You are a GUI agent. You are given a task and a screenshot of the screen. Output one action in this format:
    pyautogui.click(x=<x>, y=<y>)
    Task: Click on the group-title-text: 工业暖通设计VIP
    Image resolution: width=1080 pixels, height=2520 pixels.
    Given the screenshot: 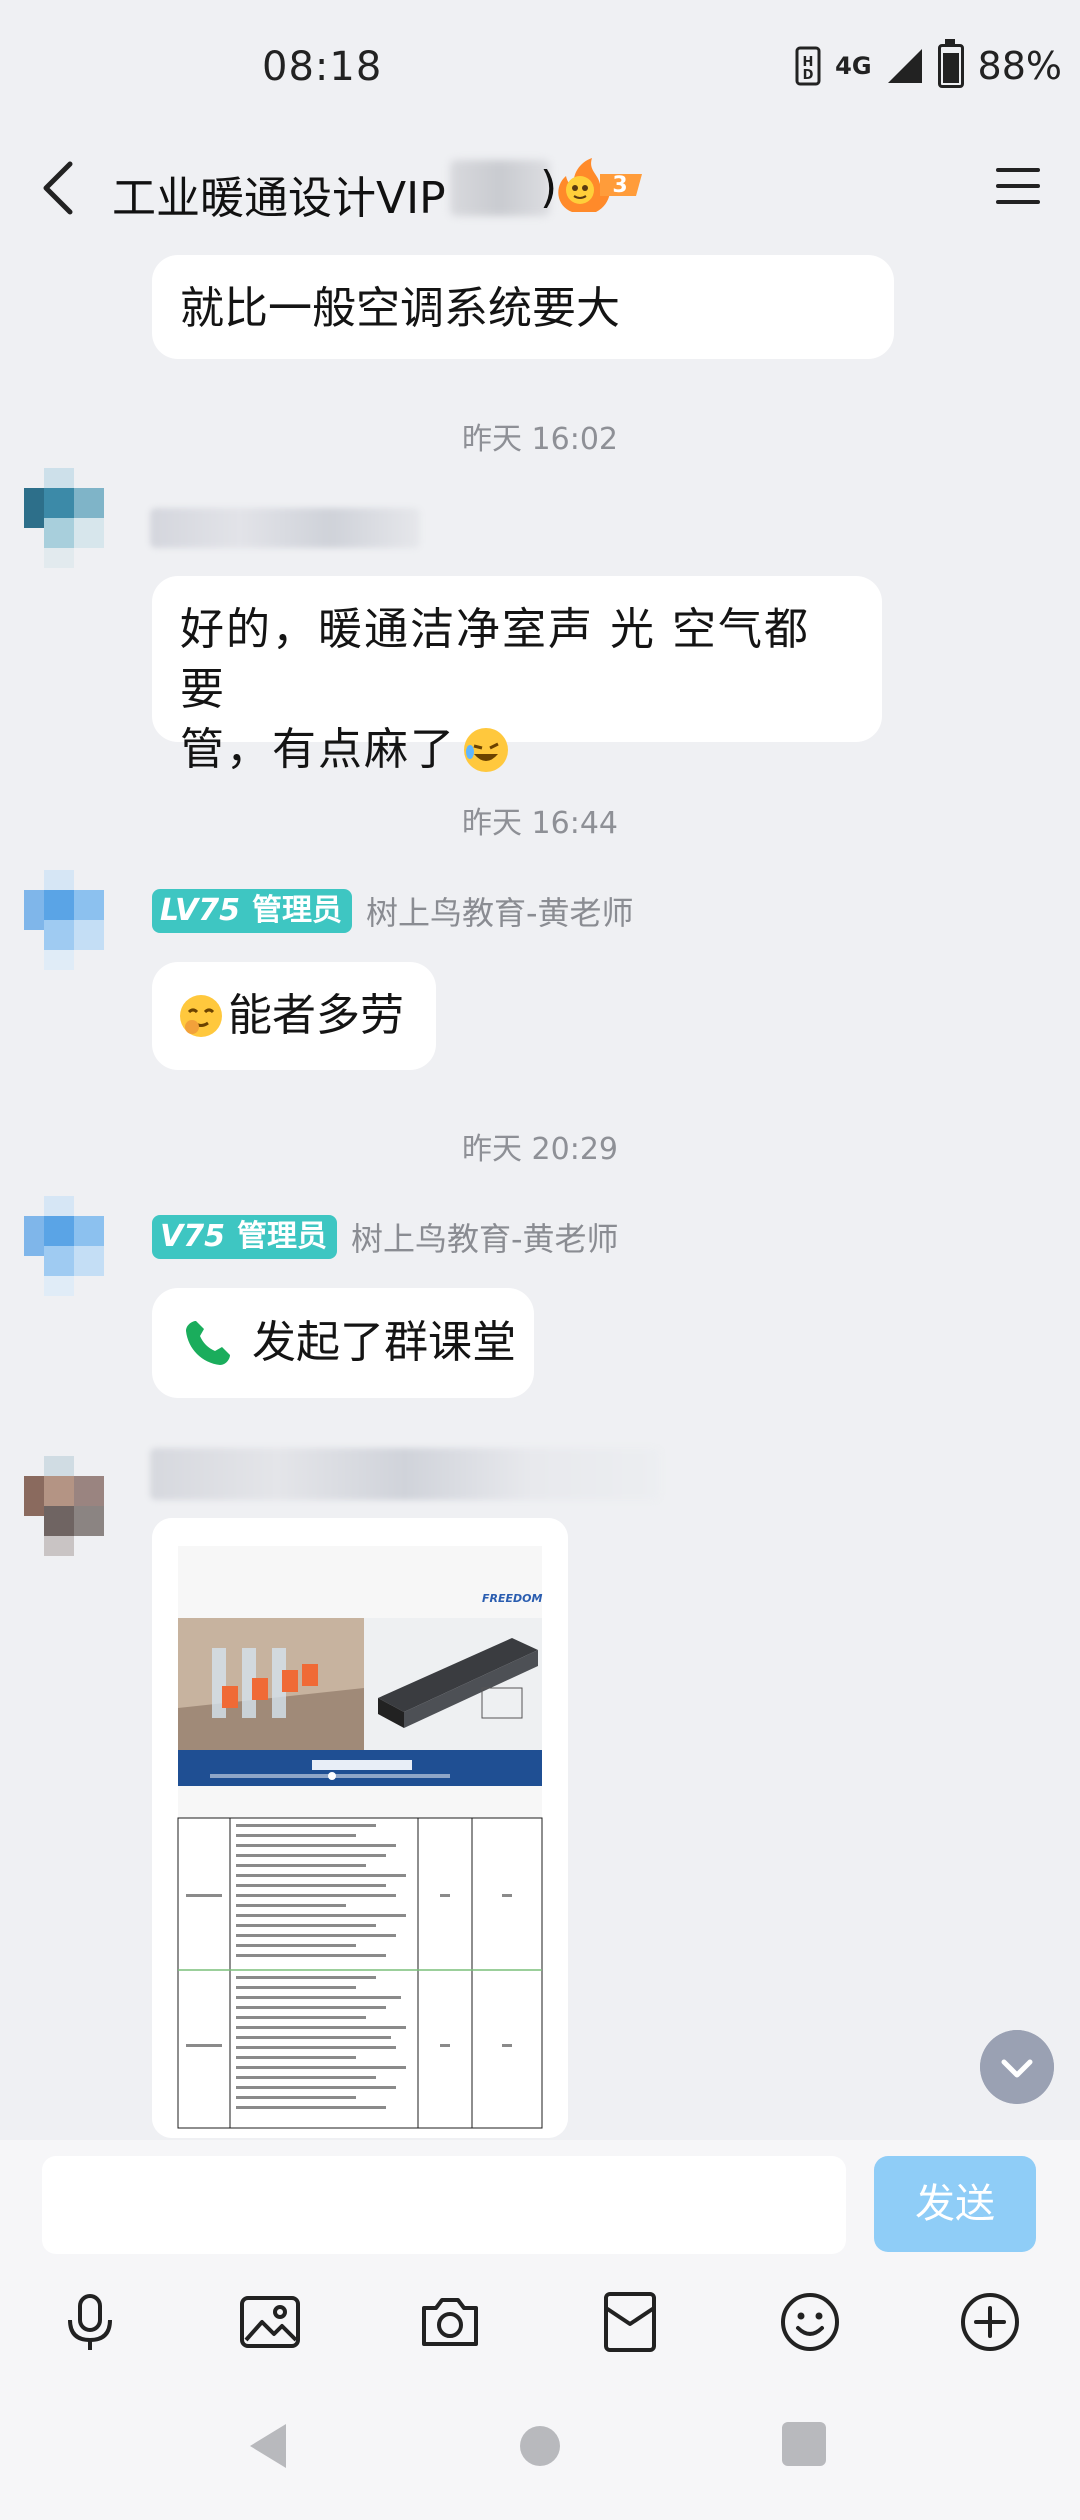 What is the action you would take?
    pyautogui.click(x=279, y=198)
    